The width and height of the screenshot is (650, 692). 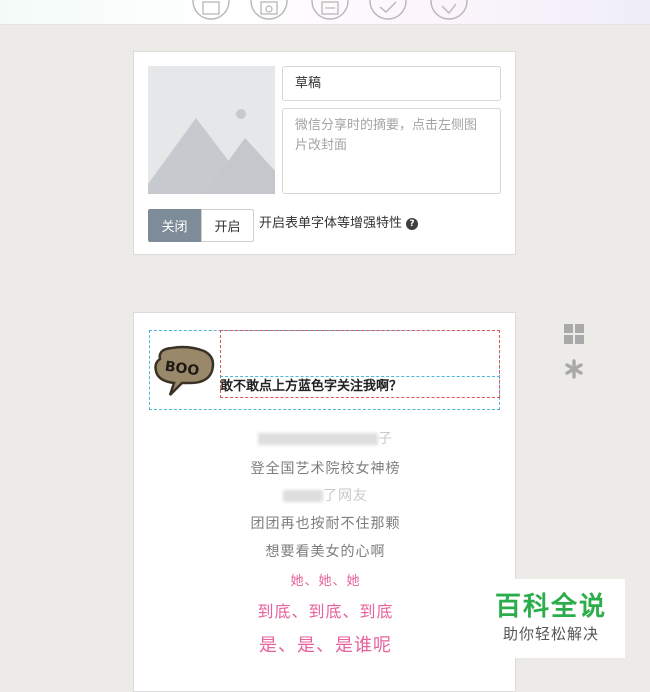 What do you see at coordinates (227, 225) in the screenshot?
I see `toggle-on-button: 开启` at bounding box center [227, 225].